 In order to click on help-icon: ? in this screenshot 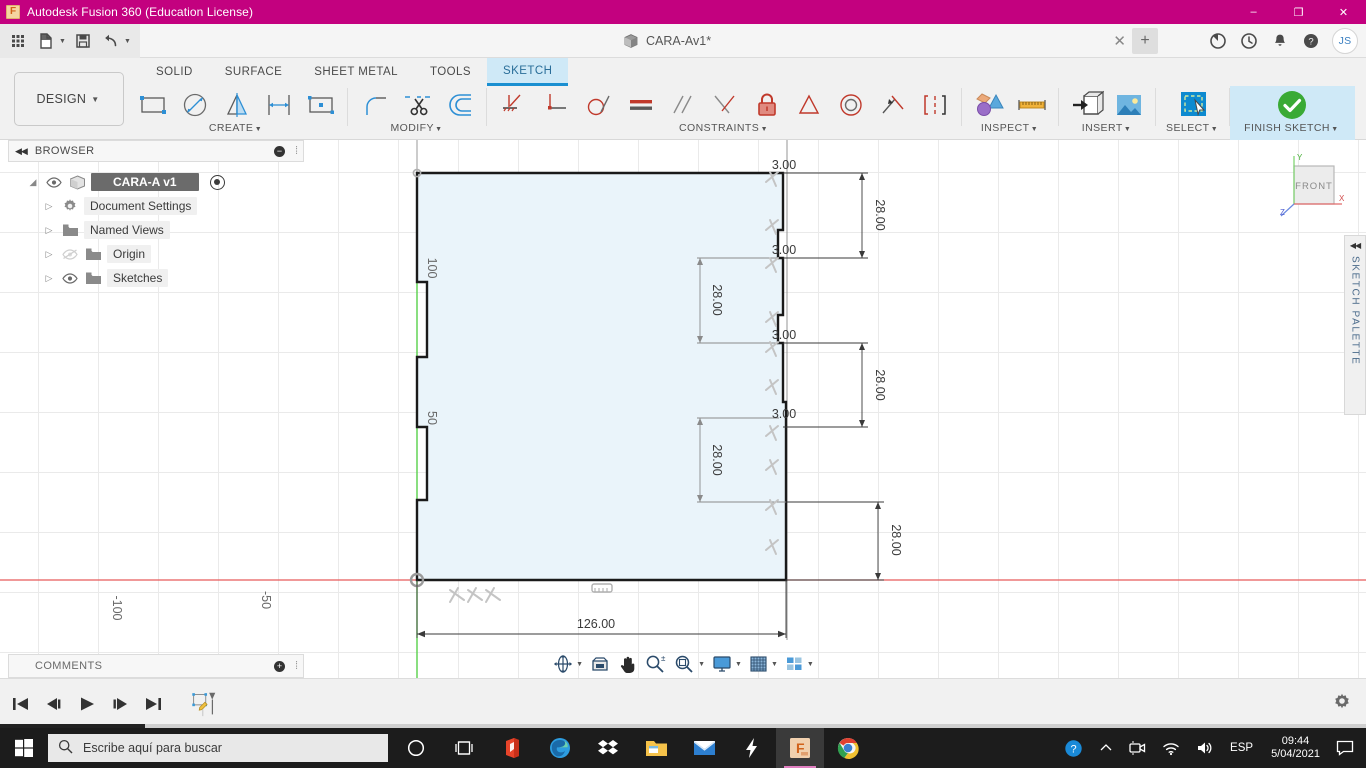, I will do `click(1310, 40)`.